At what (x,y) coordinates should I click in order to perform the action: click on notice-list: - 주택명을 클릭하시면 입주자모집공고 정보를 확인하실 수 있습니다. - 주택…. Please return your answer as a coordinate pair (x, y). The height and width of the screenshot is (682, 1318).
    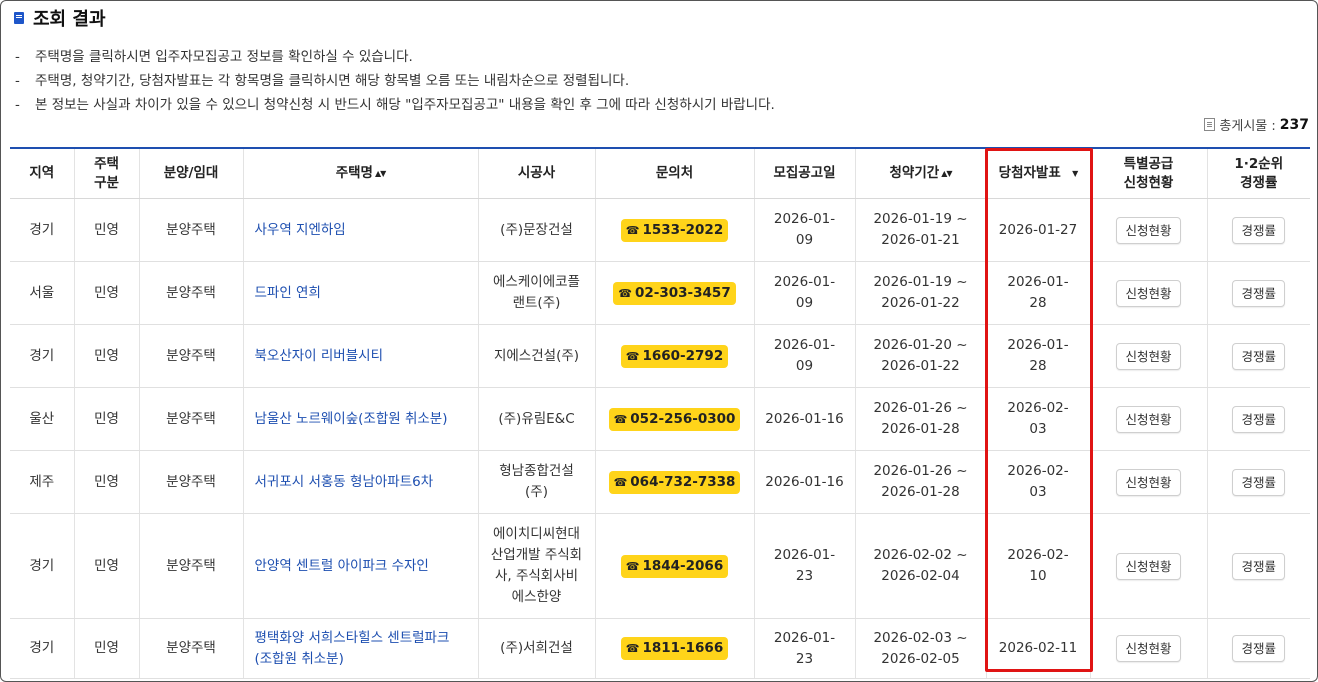
    Looking at the image, I should click on (395, 81).